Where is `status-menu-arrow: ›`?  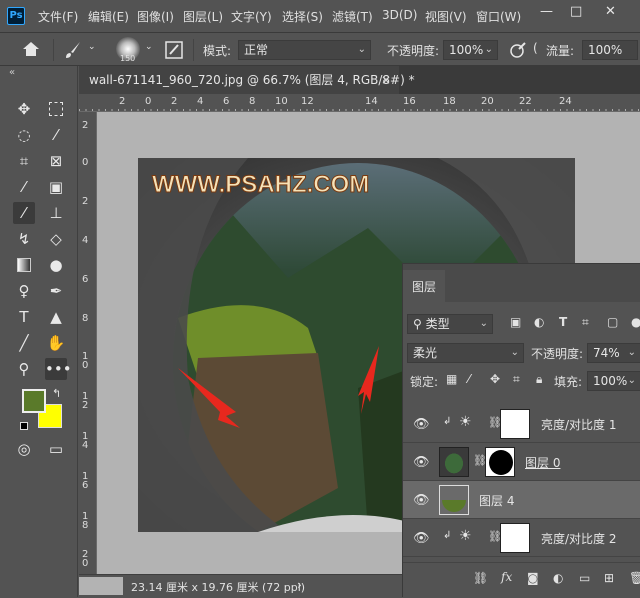 status-menu-arrow: › is located at coordinates (299, 585).